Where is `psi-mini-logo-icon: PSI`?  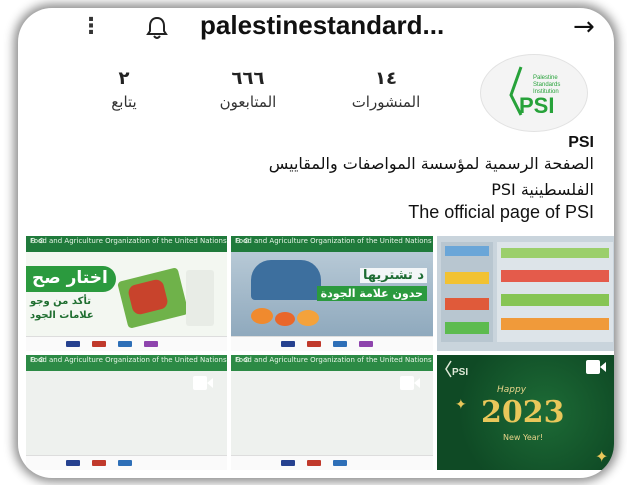 psi-mini-logo-icon: PSI is located at coordinates (456, 369).